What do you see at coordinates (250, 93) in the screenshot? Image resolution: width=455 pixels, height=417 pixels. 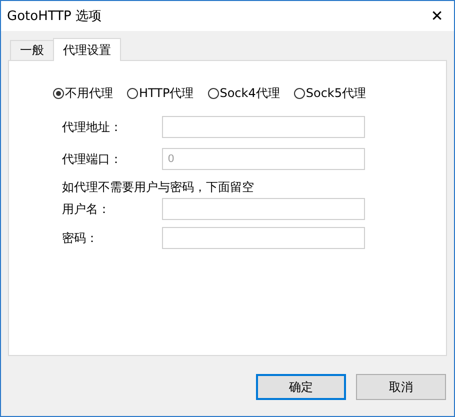 I see `radio-label: Sock4代理` at bounding box center [250, 93].